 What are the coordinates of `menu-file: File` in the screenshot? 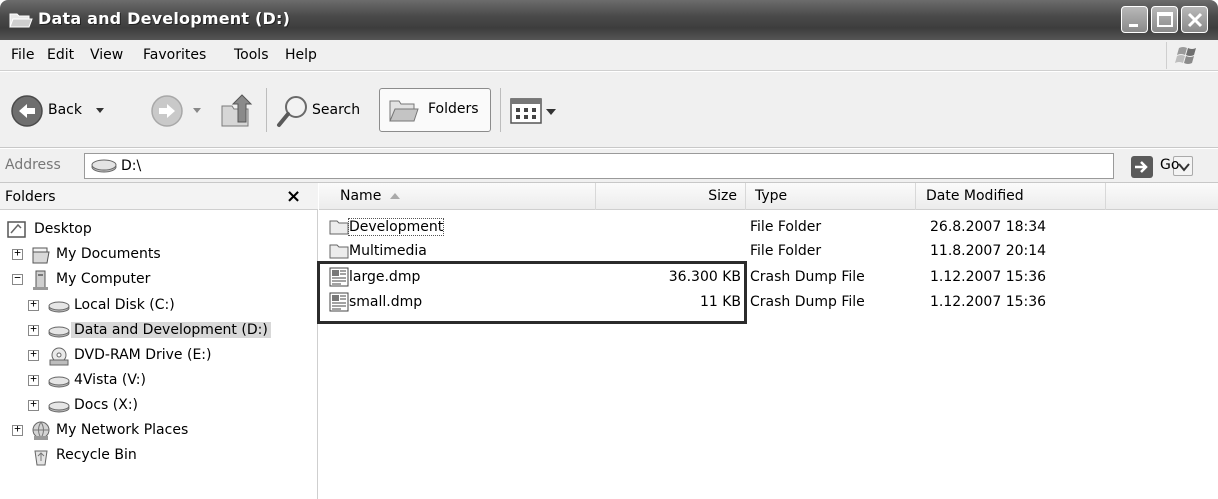 It's located at (22, 55).